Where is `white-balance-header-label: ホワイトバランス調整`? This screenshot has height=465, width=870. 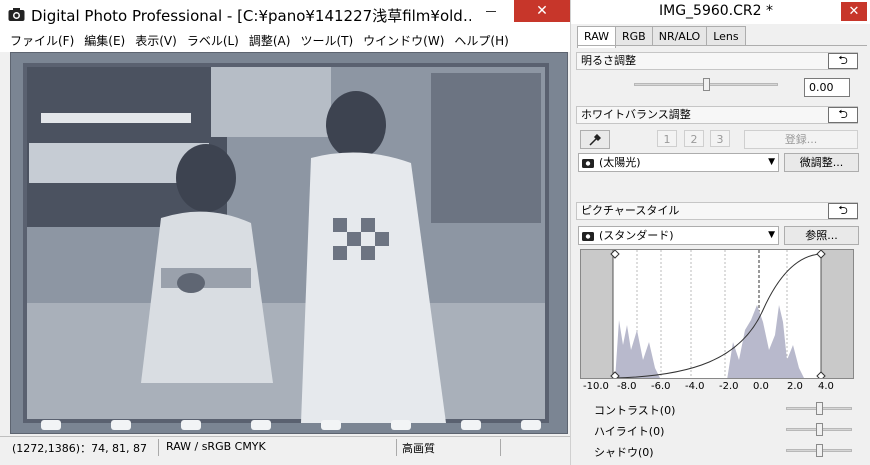
white-balance-header-label: ホワイトバランス調整 is located at coordinates (636, 114).